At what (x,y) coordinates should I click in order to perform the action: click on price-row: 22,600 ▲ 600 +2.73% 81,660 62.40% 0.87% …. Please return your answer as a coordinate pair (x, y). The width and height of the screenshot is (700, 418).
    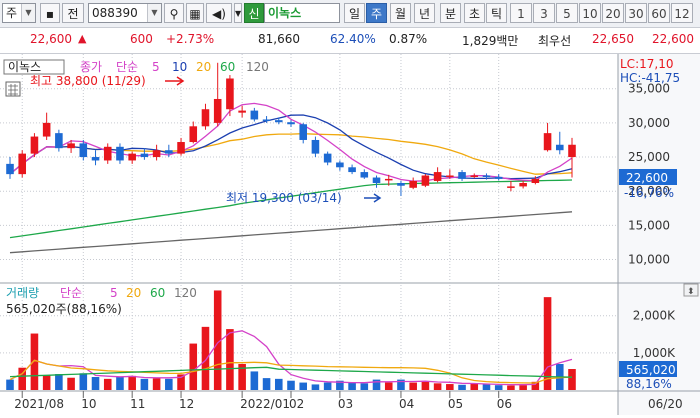
    Looking at the image, I should click on (350, 41).